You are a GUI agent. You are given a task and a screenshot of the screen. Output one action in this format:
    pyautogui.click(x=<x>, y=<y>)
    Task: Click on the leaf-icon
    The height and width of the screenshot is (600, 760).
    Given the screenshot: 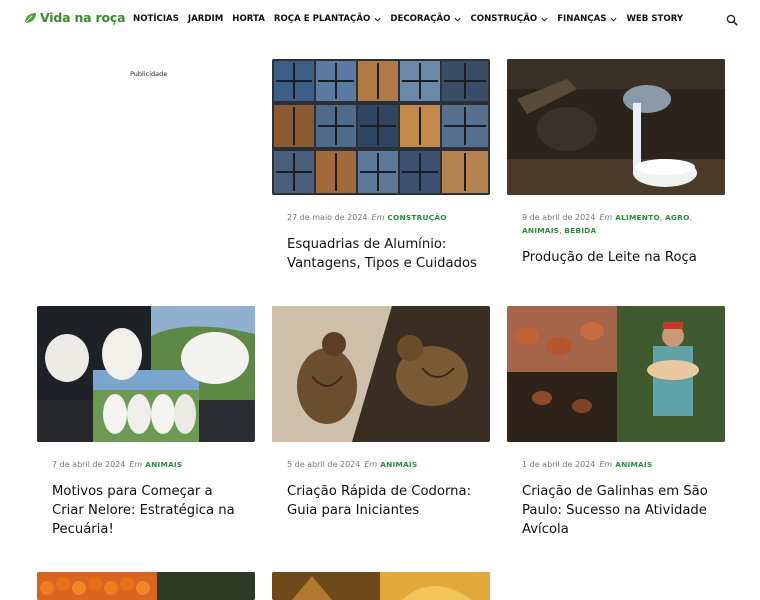 What is the action you would take?
    pyautogui.click(x=30, y=17)
    